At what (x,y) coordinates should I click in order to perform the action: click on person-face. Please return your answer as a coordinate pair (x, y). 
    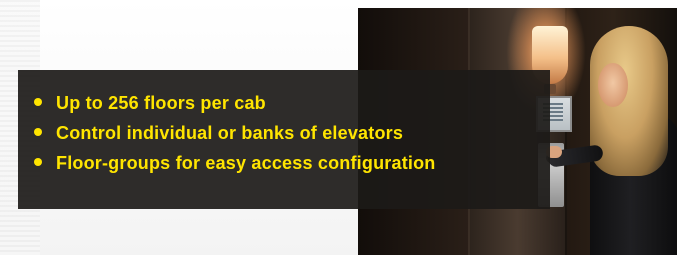
    Looking at the image, I should click on (613, 85).